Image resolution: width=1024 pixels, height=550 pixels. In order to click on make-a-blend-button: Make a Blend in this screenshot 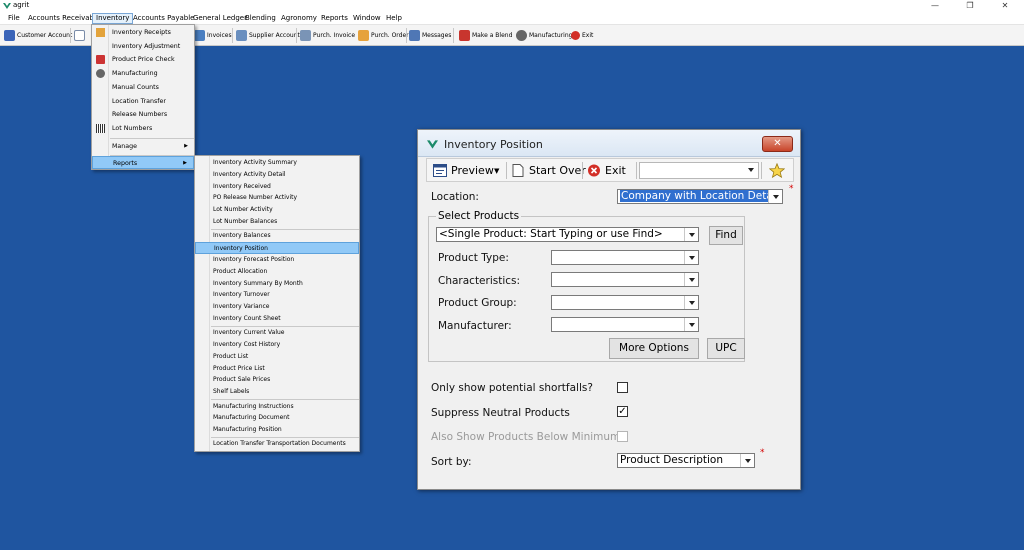, I will do `click(485, 35)`.